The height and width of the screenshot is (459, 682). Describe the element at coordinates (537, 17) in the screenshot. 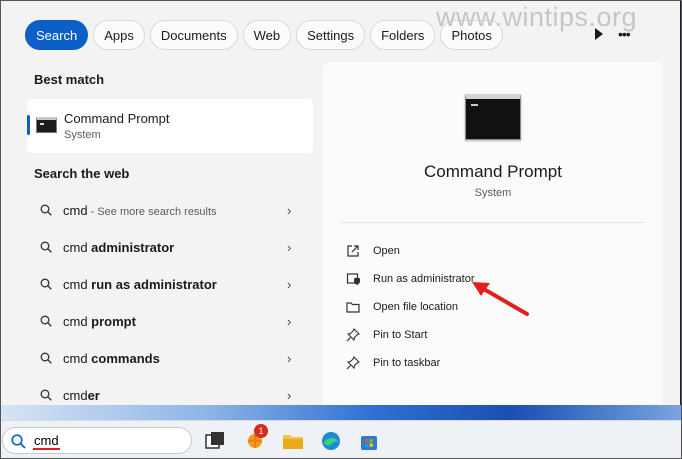

I see `watermark: www.wintips.org` at that location.